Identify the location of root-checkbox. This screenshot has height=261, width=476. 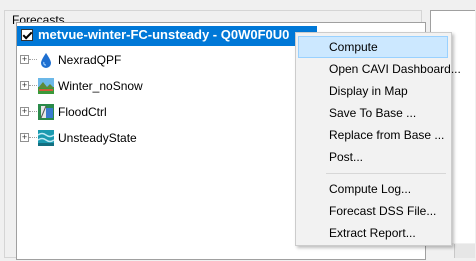
(27, 35).